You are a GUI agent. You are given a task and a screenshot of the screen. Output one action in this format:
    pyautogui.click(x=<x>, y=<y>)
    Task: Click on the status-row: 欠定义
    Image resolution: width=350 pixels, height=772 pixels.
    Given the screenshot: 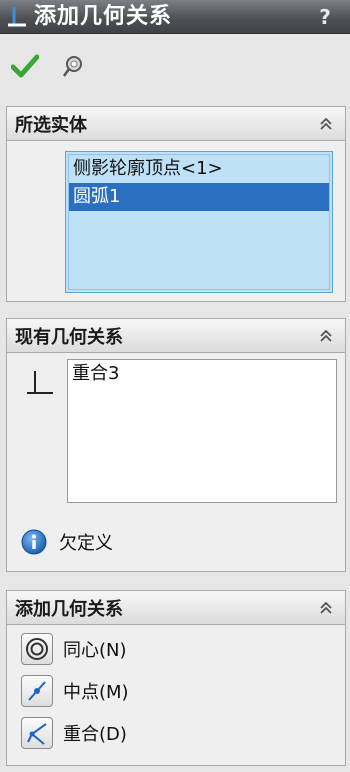 What is the action you would take?
    pyautogui.click(x=67, y=542)
    